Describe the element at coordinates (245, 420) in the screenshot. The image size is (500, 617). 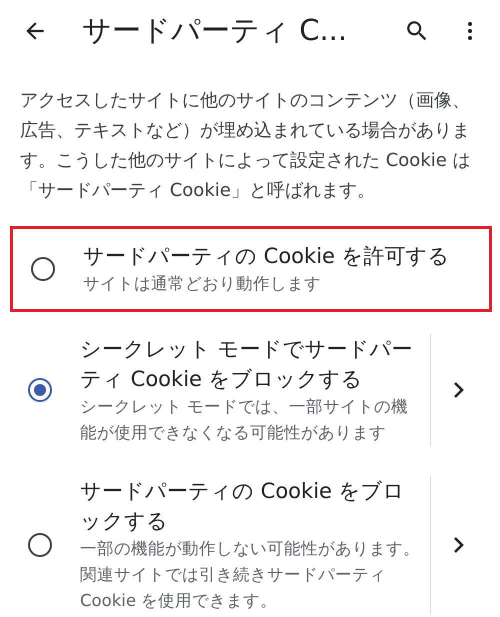
I see `option-subtitle: シークレット モードでは、一部サイトの機能が使用できなくなる可能性があります` at that location.